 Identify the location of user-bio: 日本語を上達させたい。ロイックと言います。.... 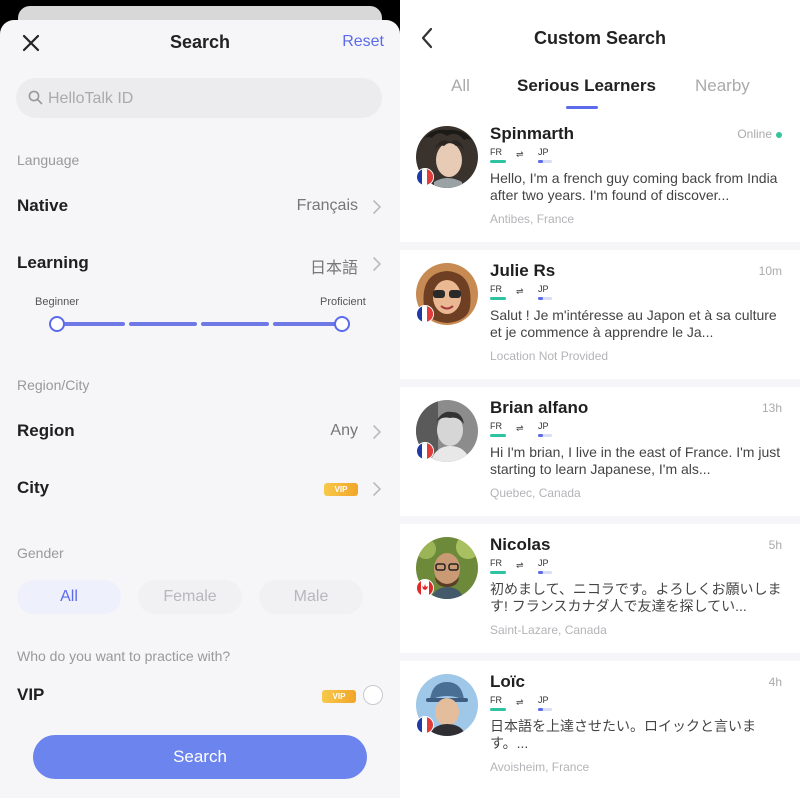
(623, 734).